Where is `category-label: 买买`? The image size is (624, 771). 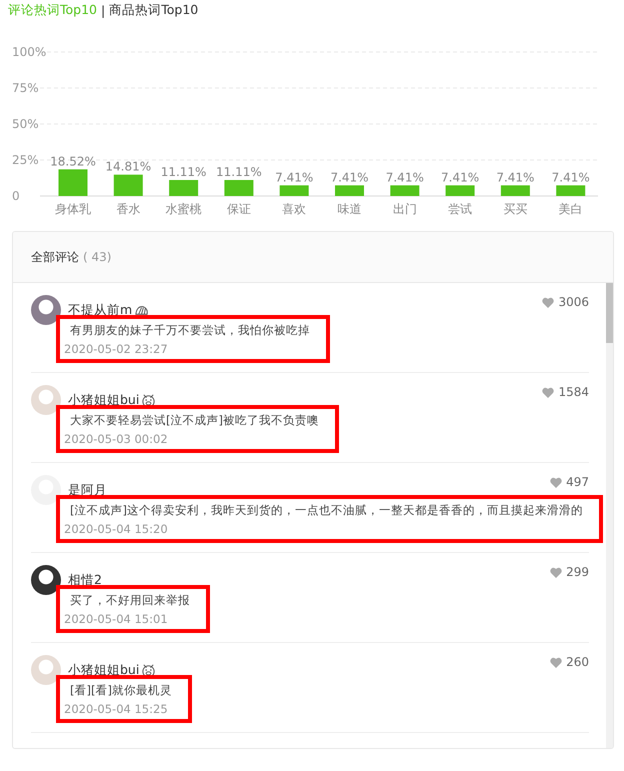 category-label: 买买 is located at coordinates (515, 209).